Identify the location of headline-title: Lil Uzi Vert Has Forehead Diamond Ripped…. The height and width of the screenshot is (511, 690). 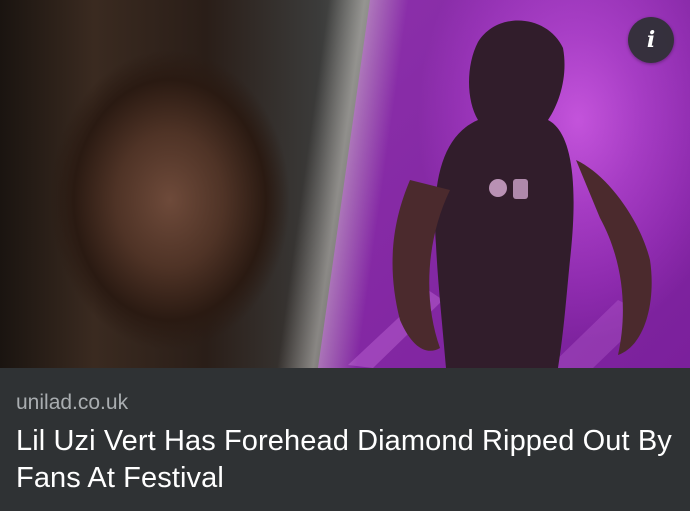
(346, 460).